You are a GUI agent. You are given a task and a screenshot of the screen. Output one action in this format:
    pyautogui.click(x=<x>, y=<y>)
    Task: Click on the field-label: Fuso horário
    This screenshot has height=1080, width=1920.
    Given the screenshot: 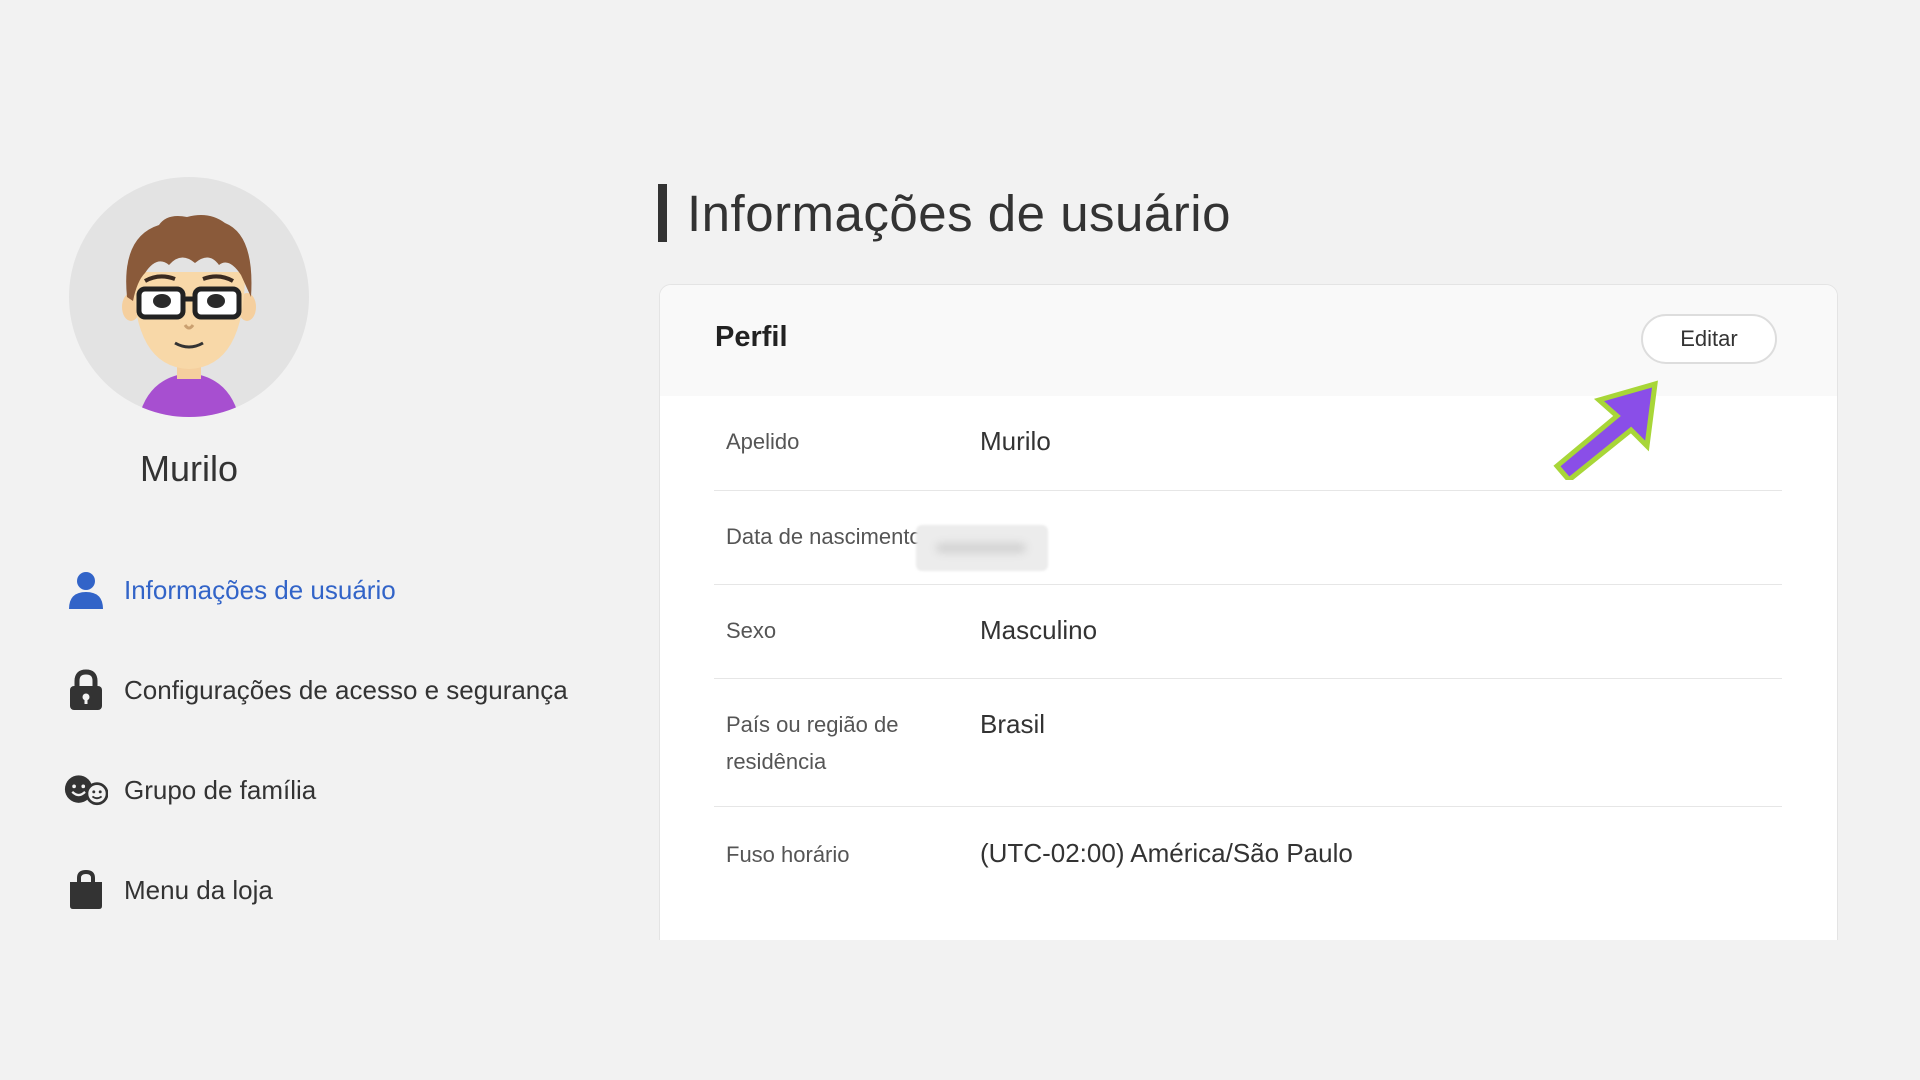 What is the action you would take?
    pyautogui.click(x=788, y=854)
    